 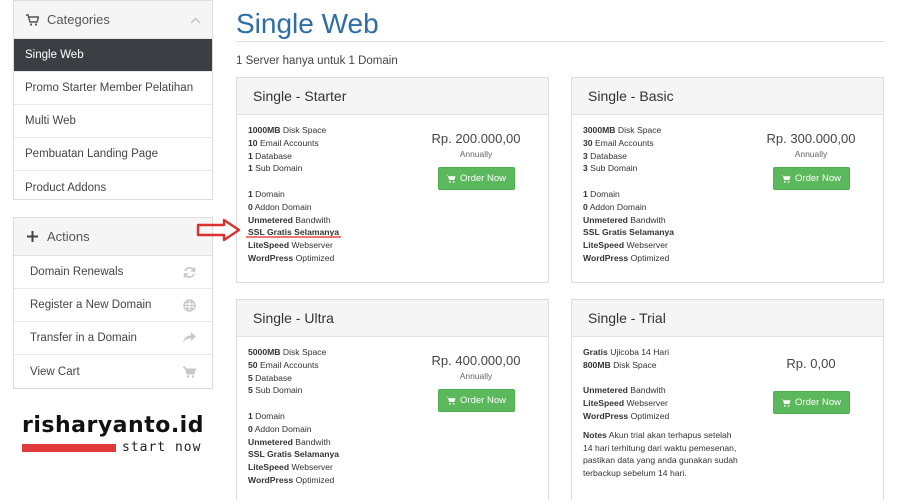 I want to click on sidebar-item-promo-starter: Promo Starter Member Pelatihan, so click(x=113, y=88).